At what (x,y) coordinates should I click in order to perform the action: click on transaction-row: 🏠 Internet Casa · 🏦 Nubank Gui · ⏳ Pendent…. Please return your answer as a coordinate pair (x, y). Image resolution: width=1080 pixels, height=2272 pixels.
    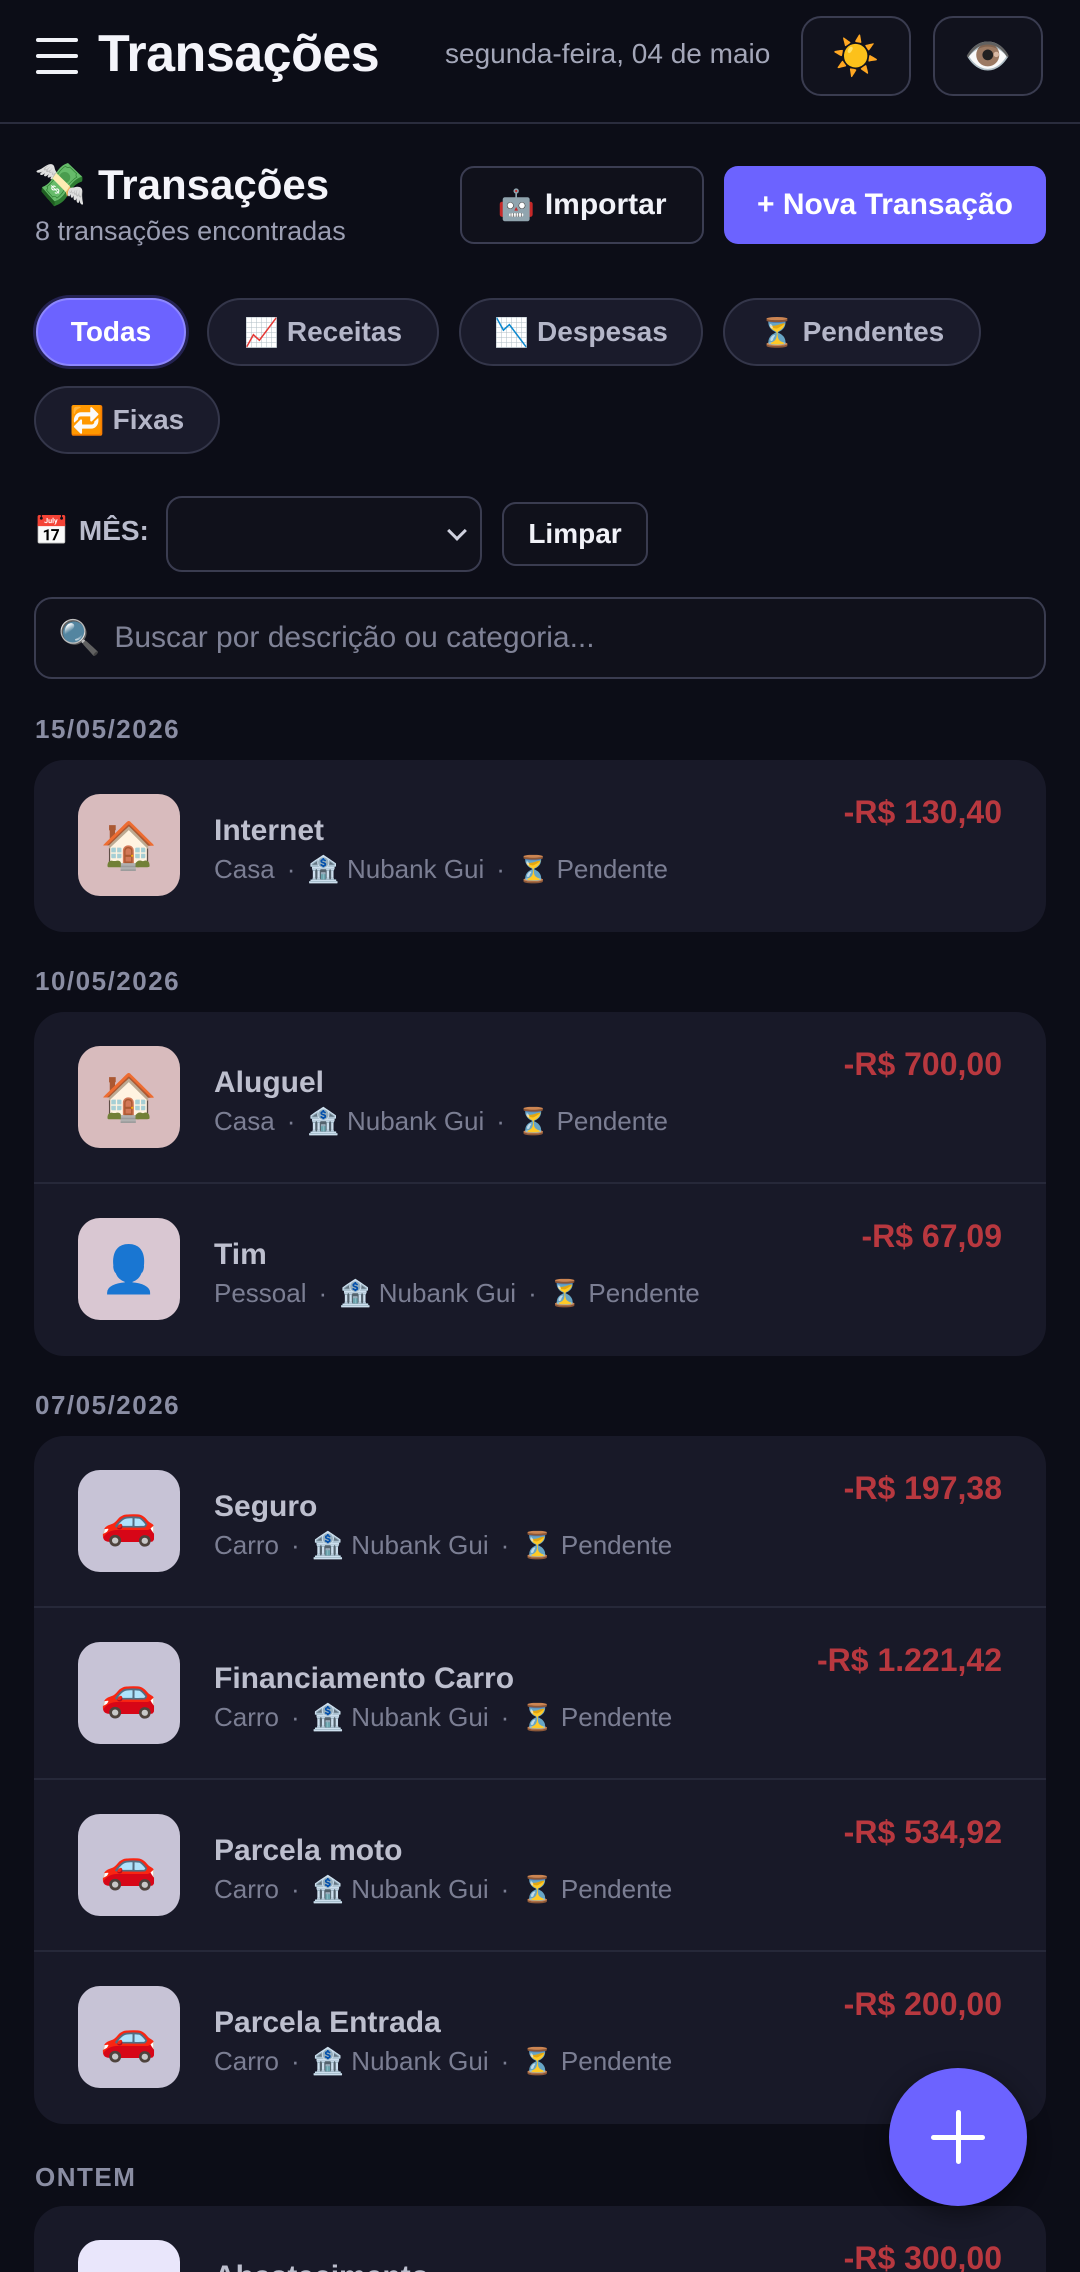
    Looking at the image, I should click on (540, 846).